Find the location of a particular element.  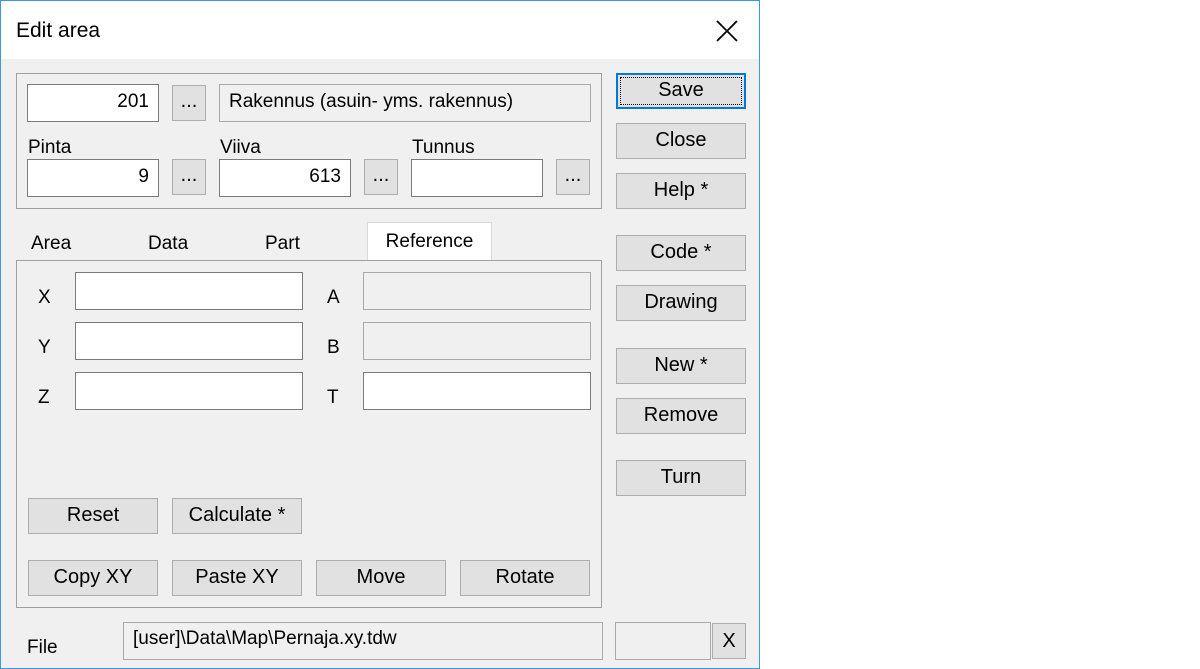

paste-xy-button: Paste XY is located at coordinates (237, 578).